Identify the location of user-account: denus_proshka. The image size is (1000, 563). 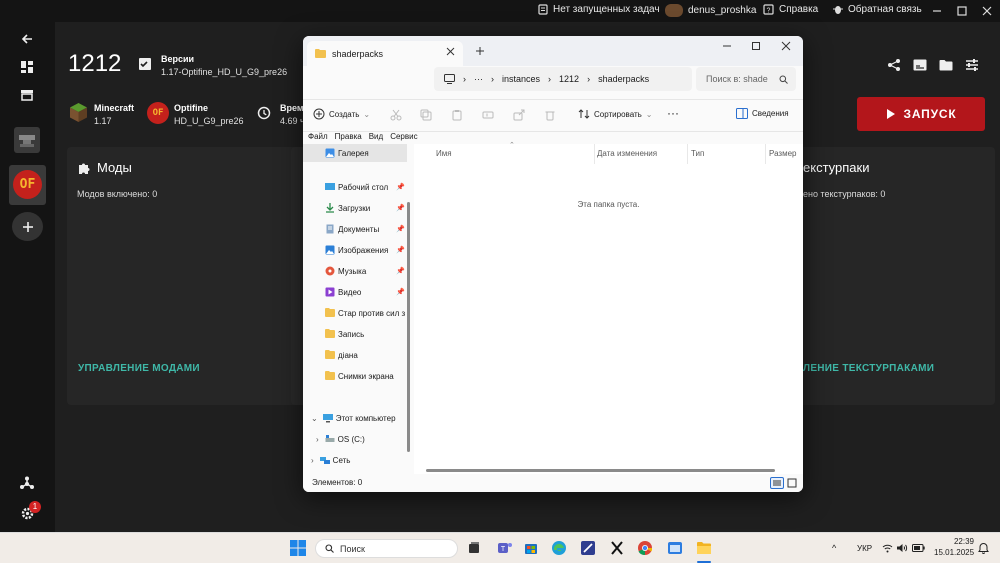
(710, 10).